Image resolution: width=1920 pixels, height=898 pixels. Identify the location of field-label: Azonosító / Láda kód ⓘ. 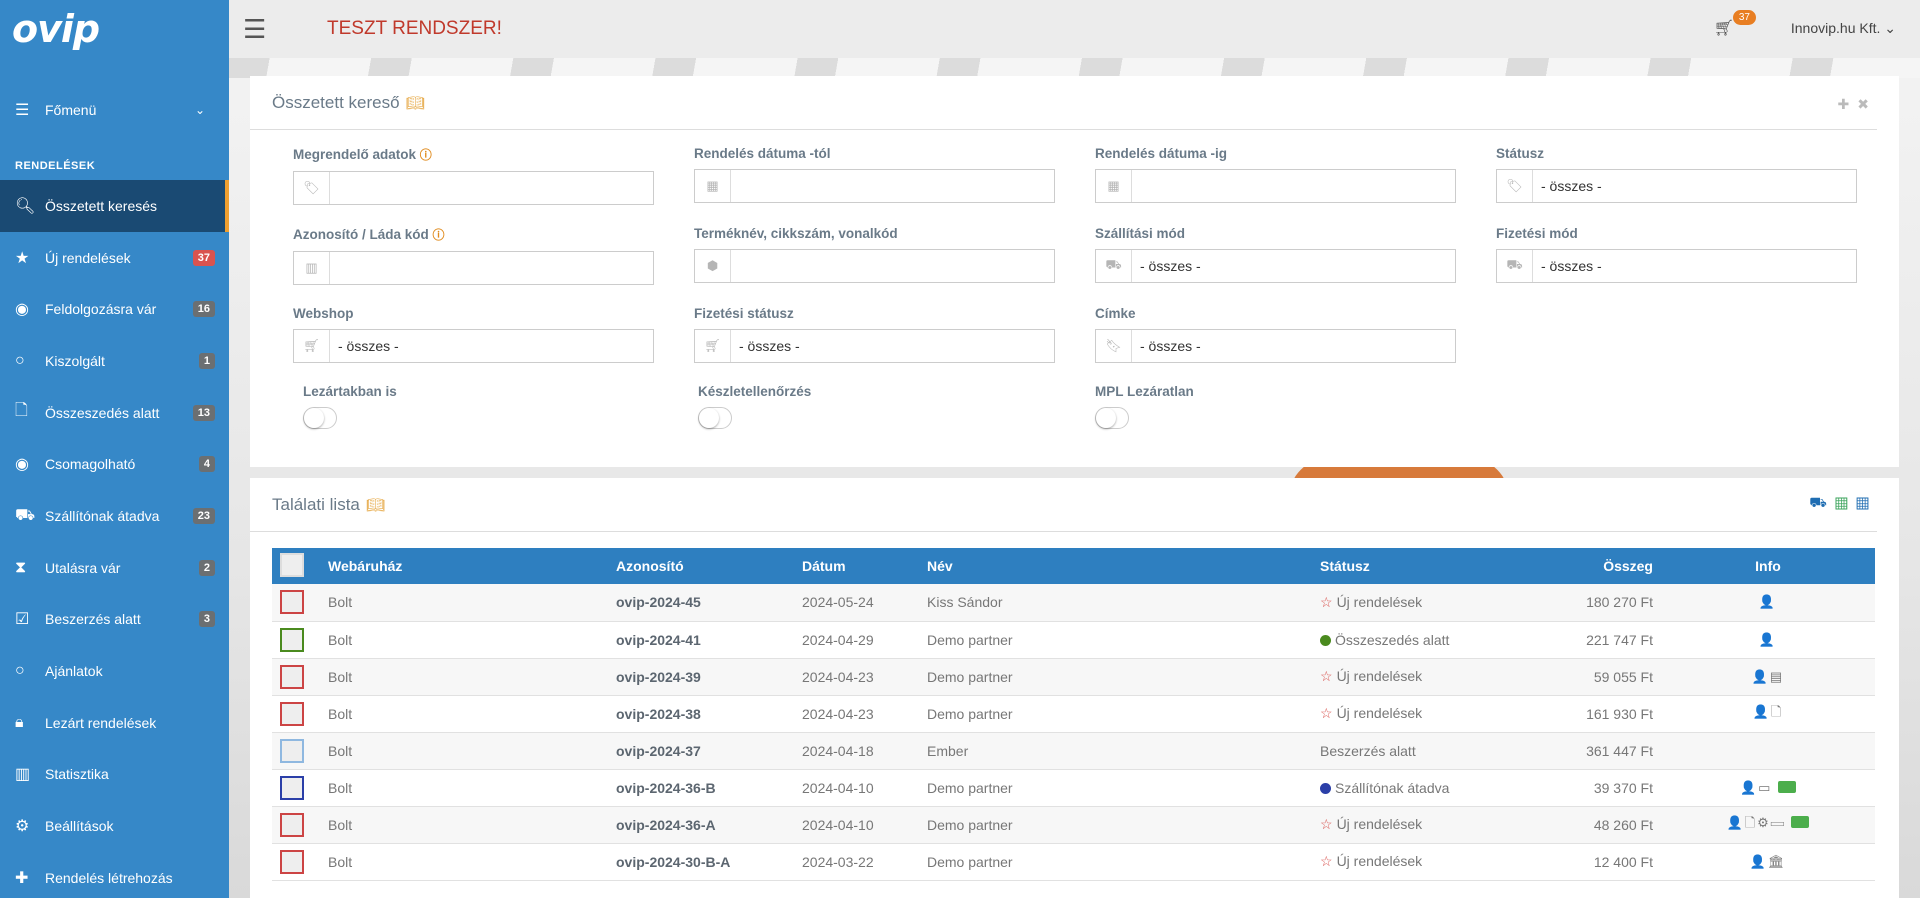
(369, 234).